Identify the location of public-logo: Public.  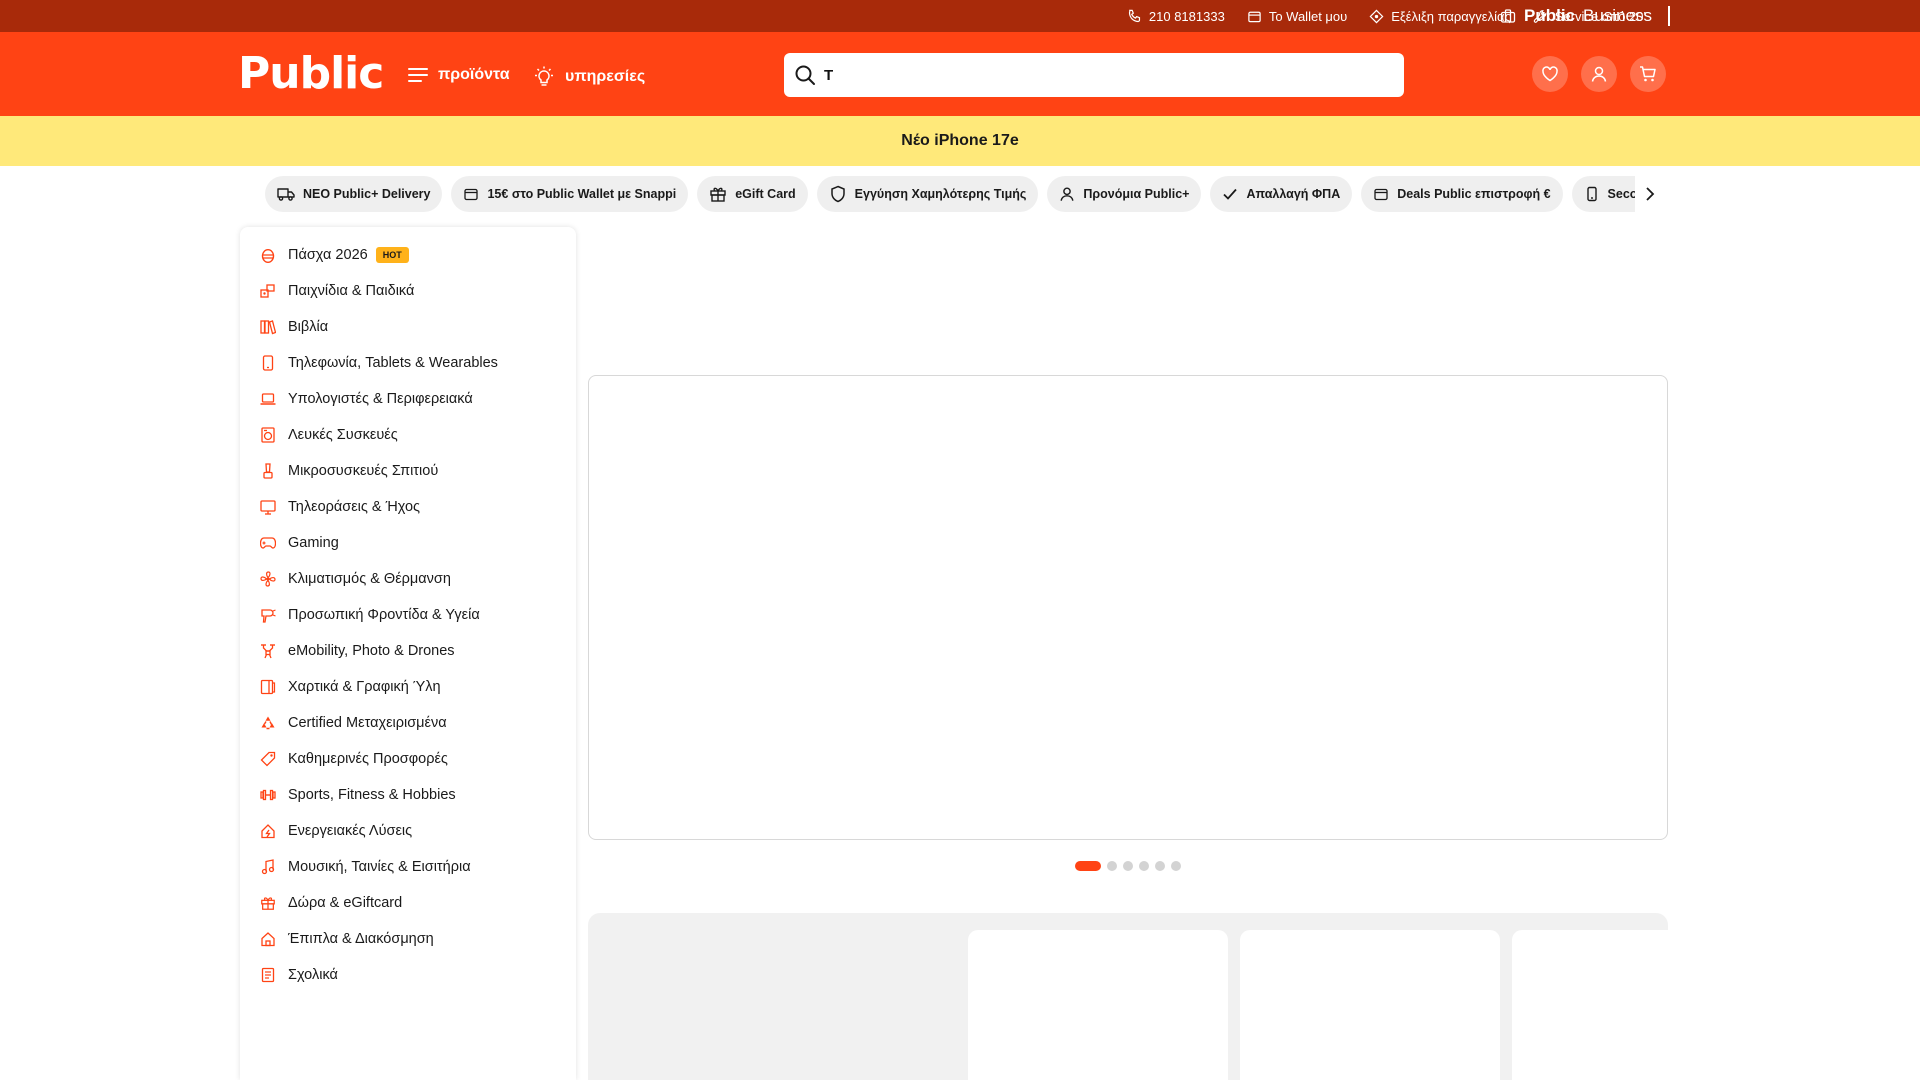
(311, 73).